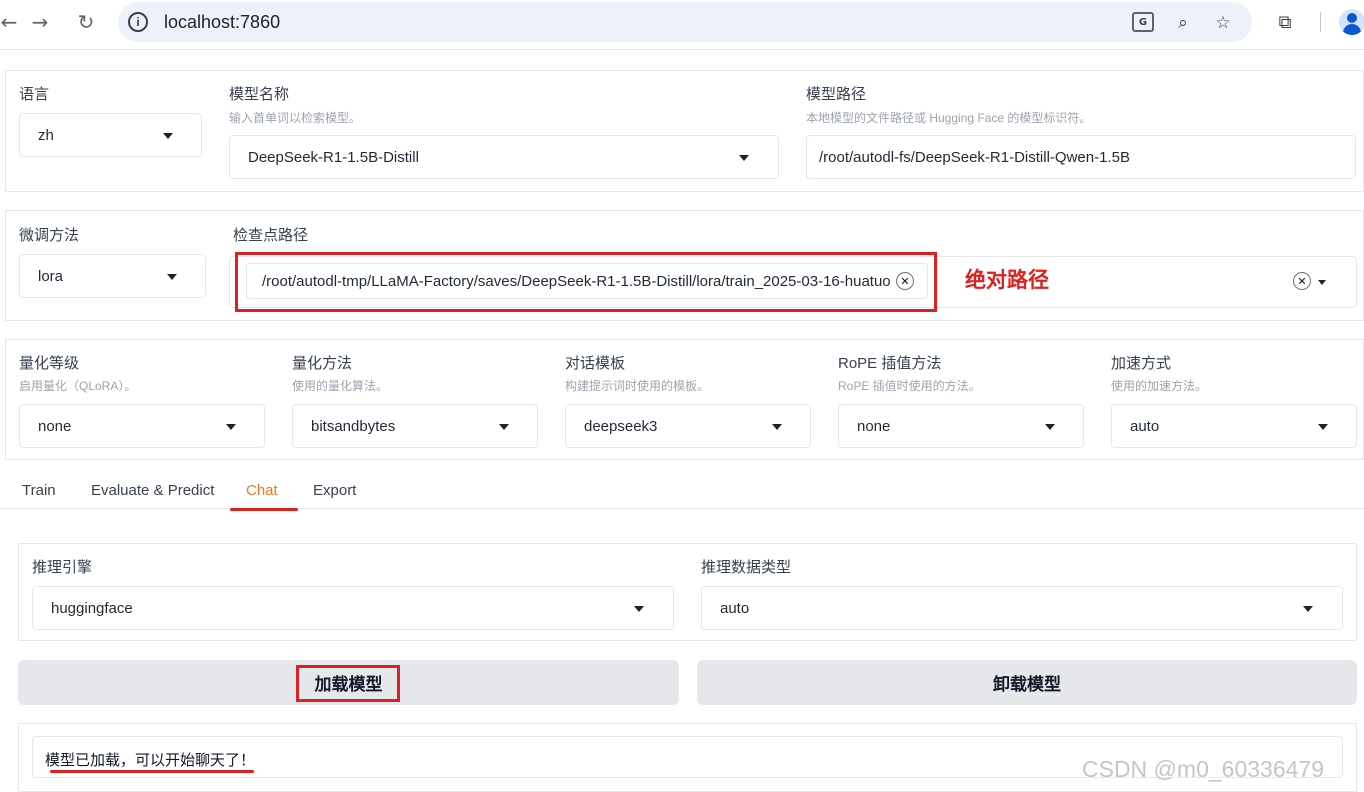 This screenshot has height=792, width=1364. I want to click on annotation-underline-chat, so click(264, 509).